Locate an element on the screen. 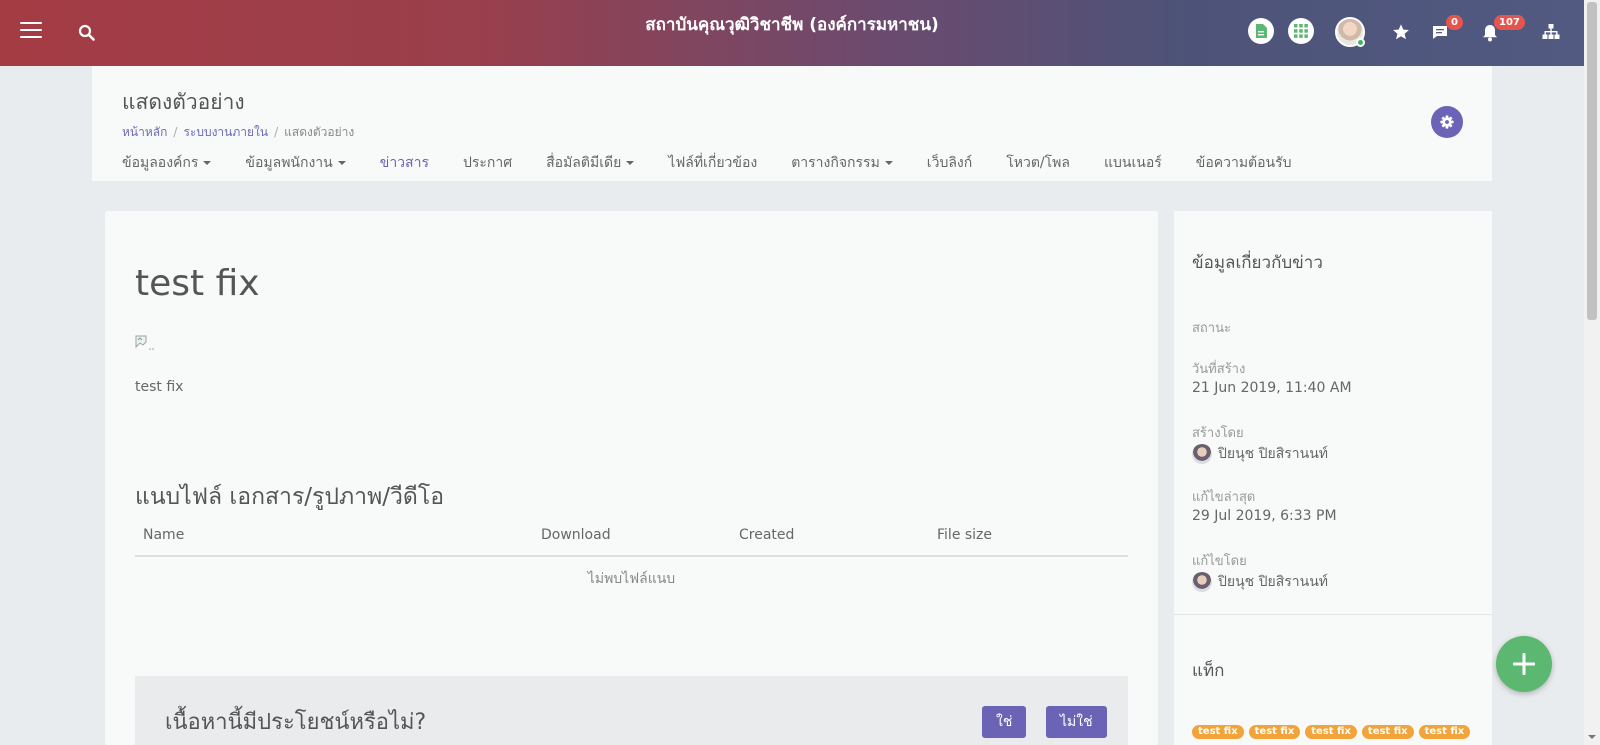 The height and width of the screenshot is (745, 1600). news-title: test fix is located at coordinates (197, 283).